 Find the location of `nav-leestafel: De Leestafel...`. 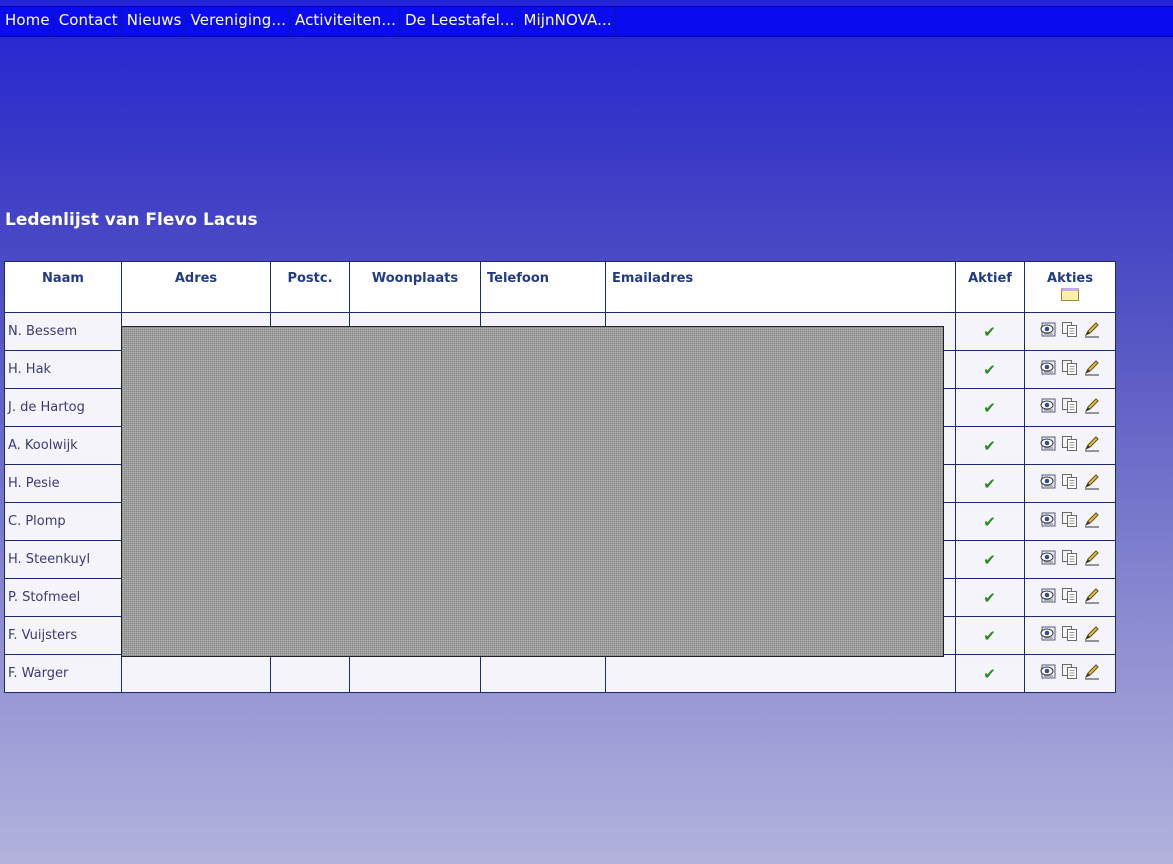

nav-leestafel: De Leestafel... is located at coordinates (459, 21).